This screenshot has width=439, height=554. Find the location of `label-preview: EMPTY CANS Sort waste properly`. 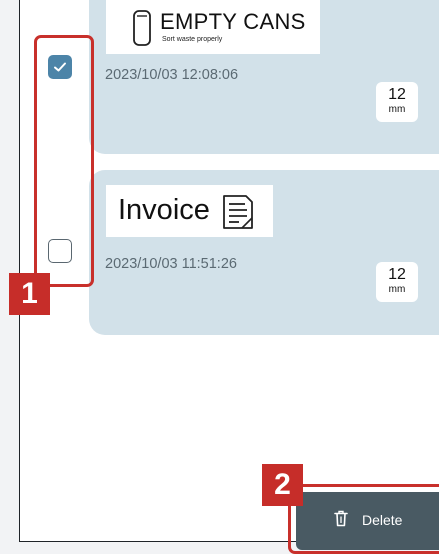

label-preview: EMPTY CANS Sort waste properly is located at coordinates (213, 27).